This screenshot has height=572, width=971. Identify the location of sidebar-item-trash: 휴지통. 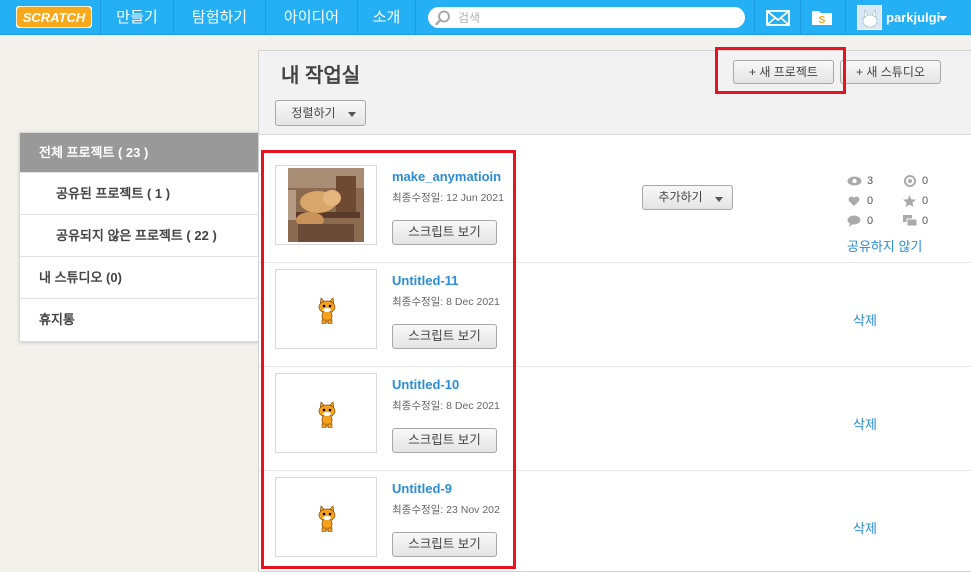
(139, 320).